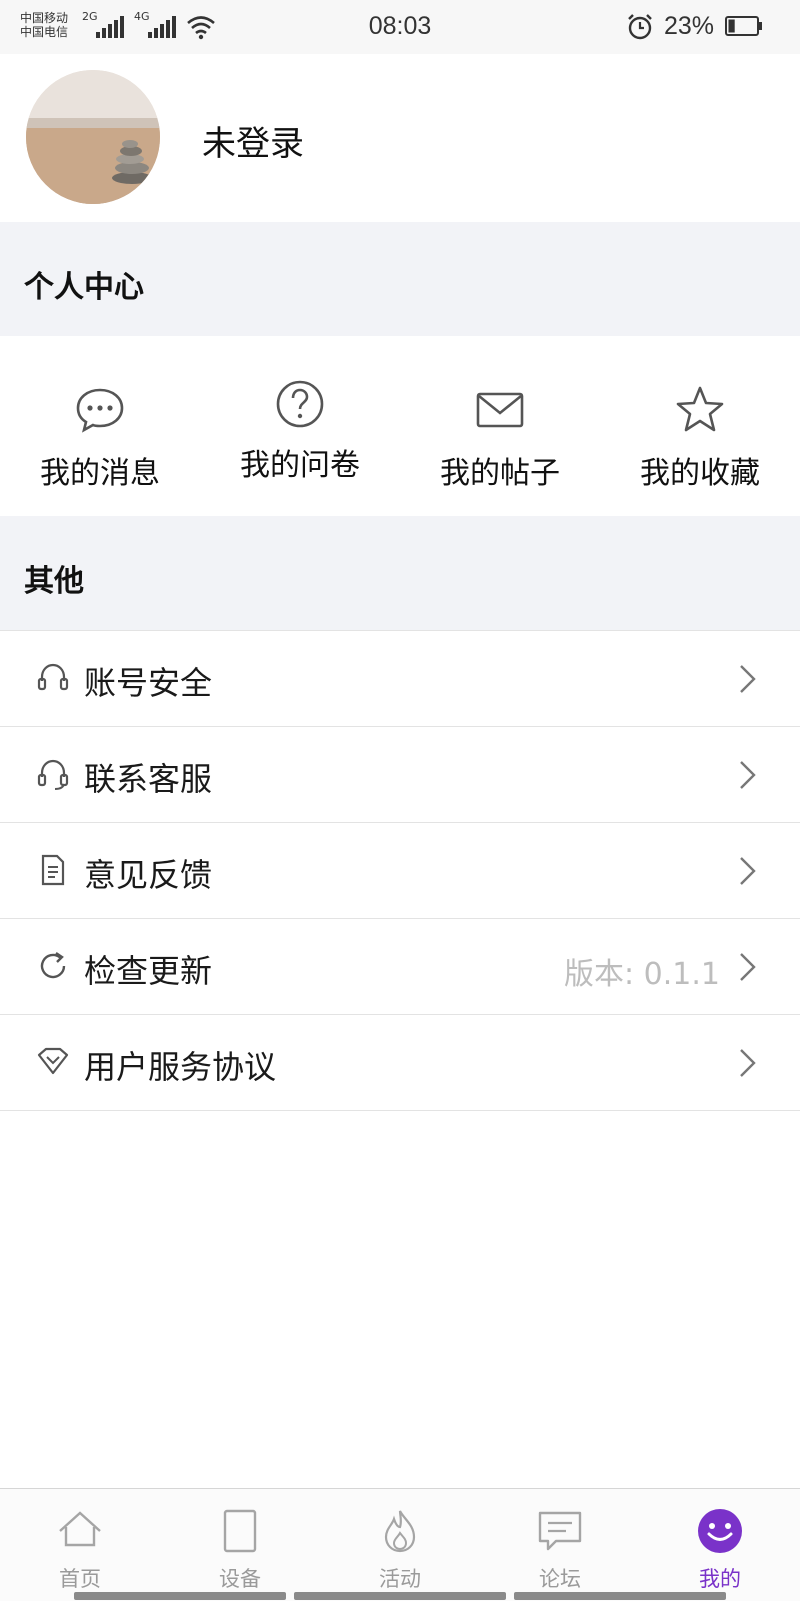  What do you see at coordinates (560, 1579) in the screenshot?
I see `tab-label: 论坛` at bounding box center [560, 1579].